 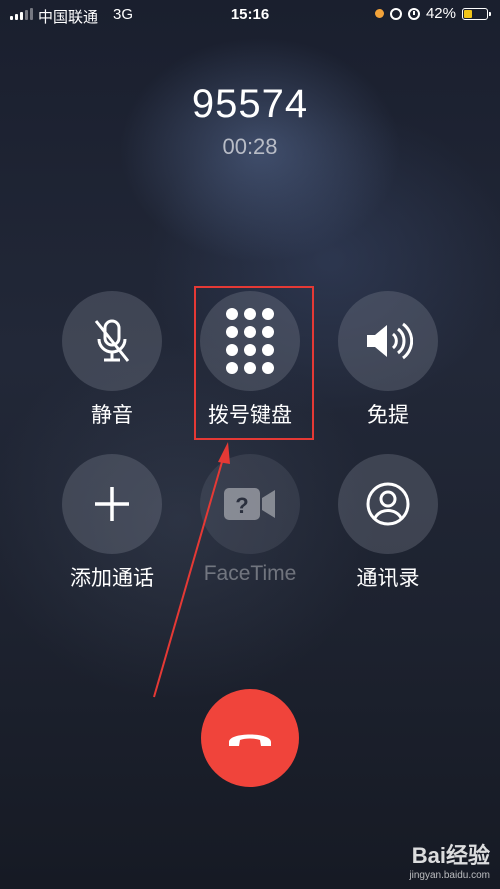 I want to click on end-call-icon, so click(x=250, y=740).